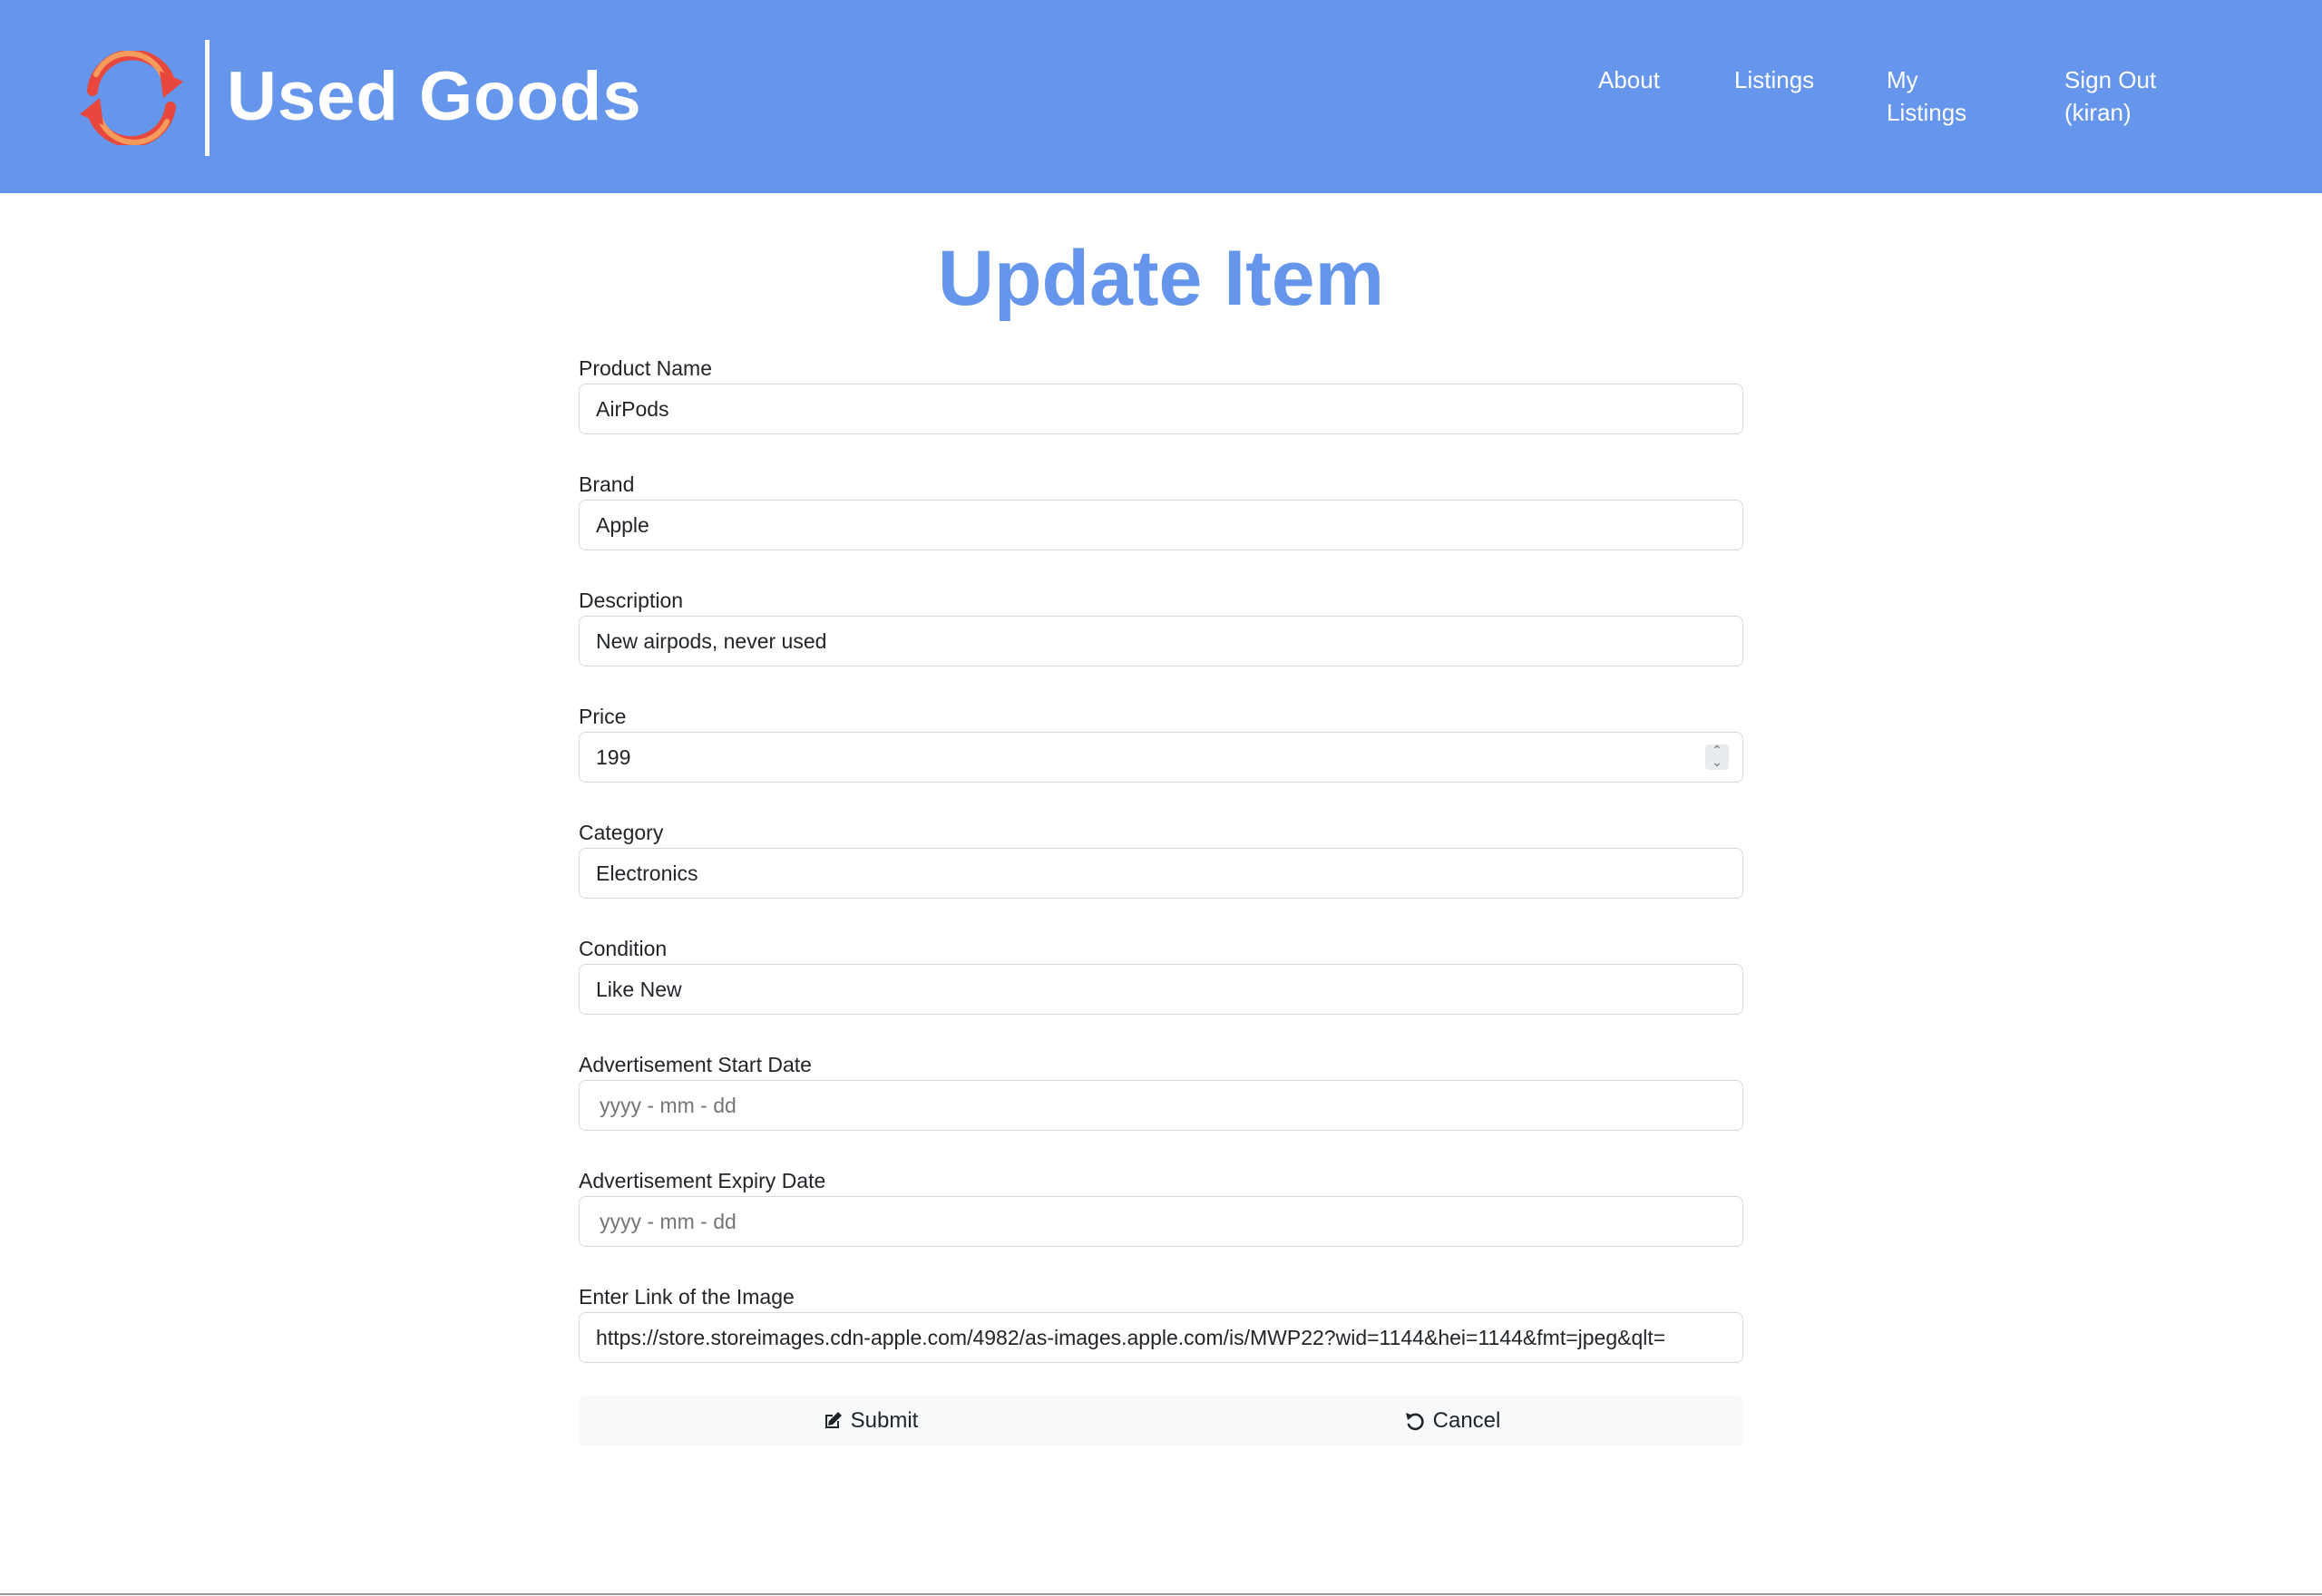 The height and width of the screenshot is (1596, 2322). Describe the element at coordinates (2110, 96) in the screenshot. I see `nav-sign-out: Sign Out (kiran)` at that location.